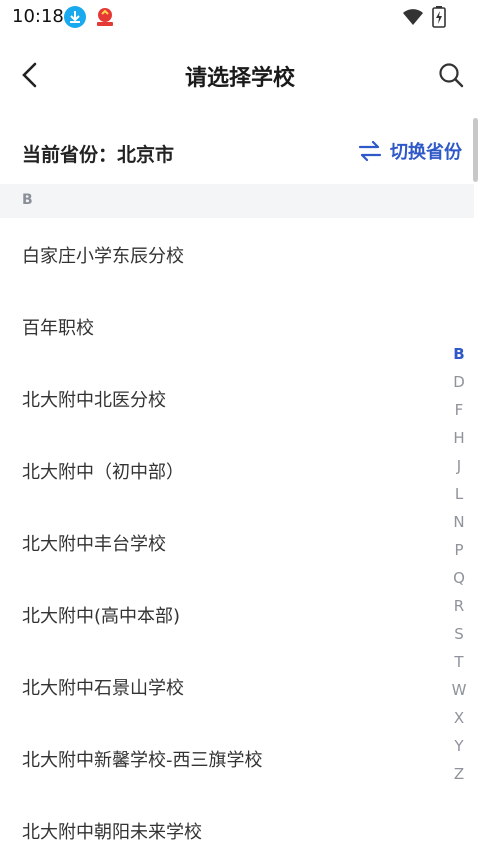 The height and width of the screenshot is (866, 480). I want to click on index-letter: Z, so click(459, 776).